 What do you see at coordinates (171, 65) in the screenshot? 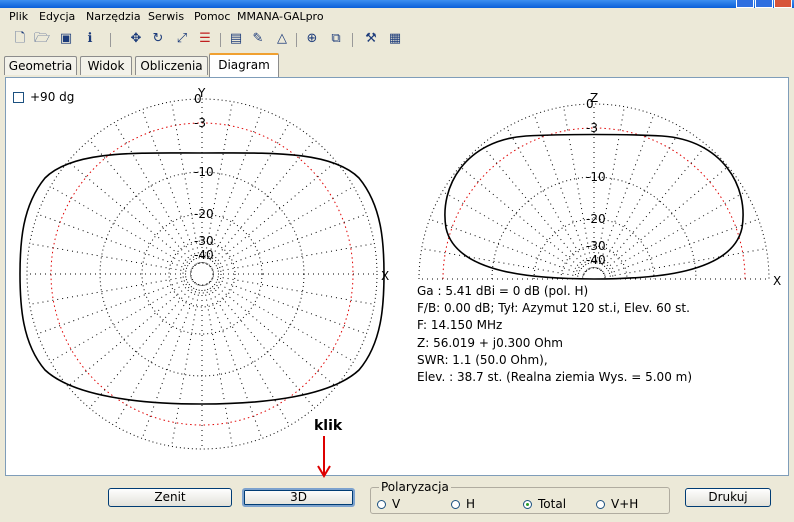
I see `tab-obliczenia: Obliczenia` at bounding box center [171, 65].